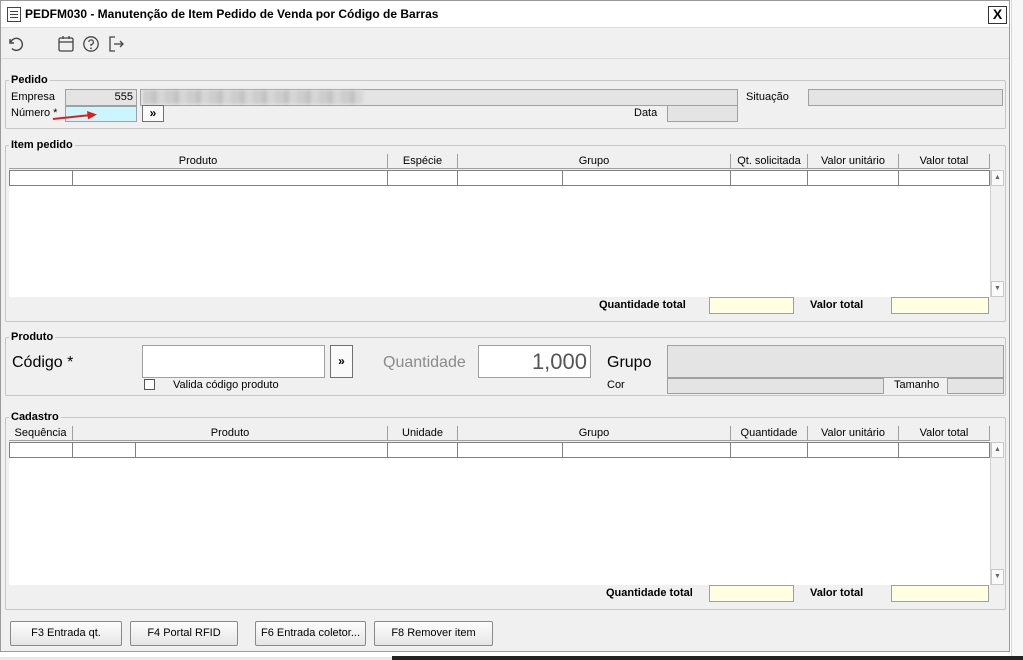 The width and height of the screenshot is (1023, 660). I want to click on item-pedido-legend: Item pedido, so click(42, 145).